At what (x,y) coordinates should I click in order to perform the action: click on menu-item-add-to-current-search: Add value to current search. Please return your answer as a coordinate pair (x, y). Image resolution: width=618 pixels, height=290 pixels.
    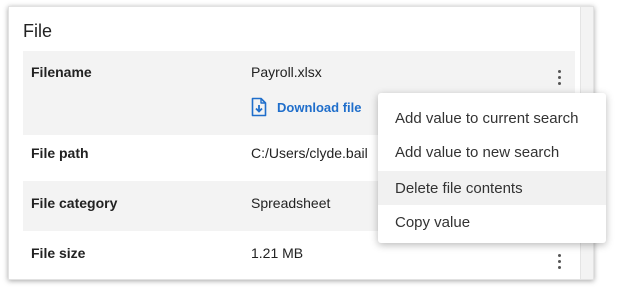
    Looking at the image, I should click on (492, 118).